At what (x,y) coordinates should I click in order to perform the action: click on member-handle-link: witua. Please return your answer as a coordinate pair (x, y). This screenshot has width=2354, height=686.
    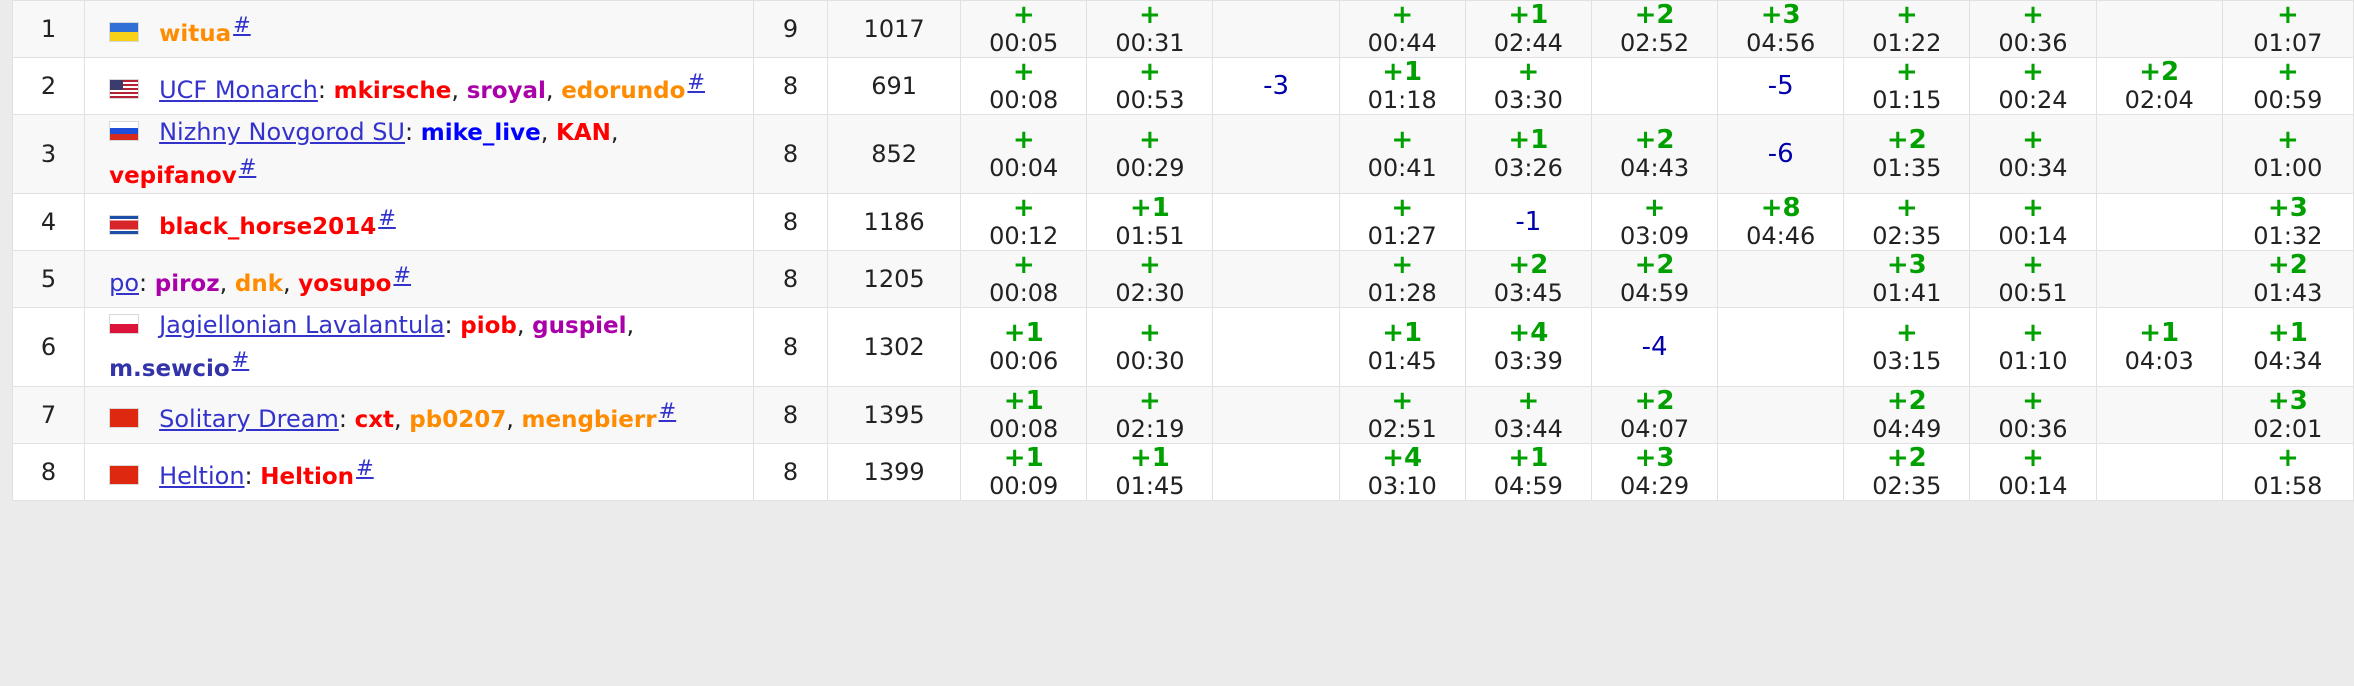
    Looking at the image, I should click on (195, 34).